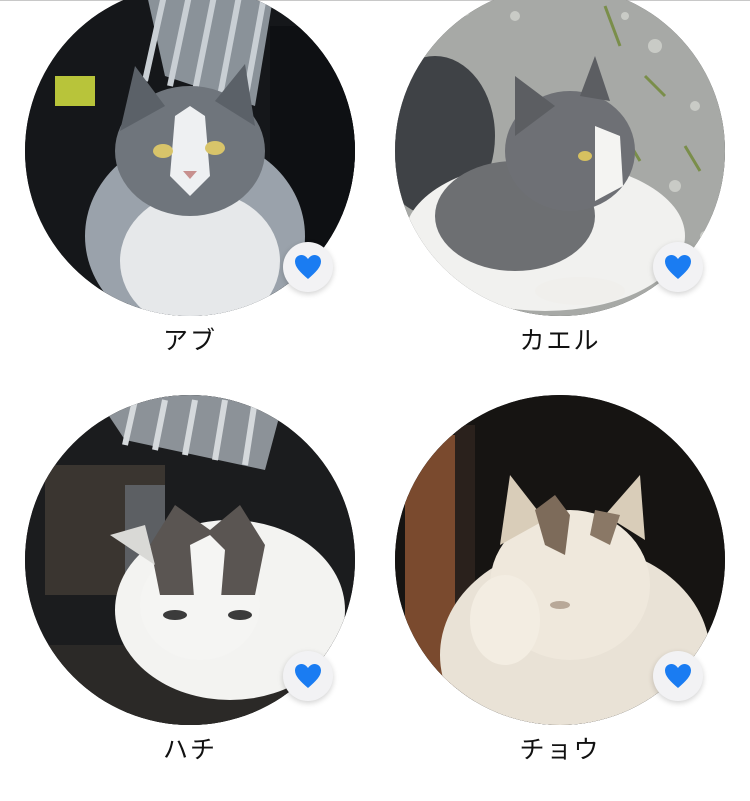  Describe the element at coordinates (189, 749) in the screenshot. I see `cat-name: ハチ` at that location.